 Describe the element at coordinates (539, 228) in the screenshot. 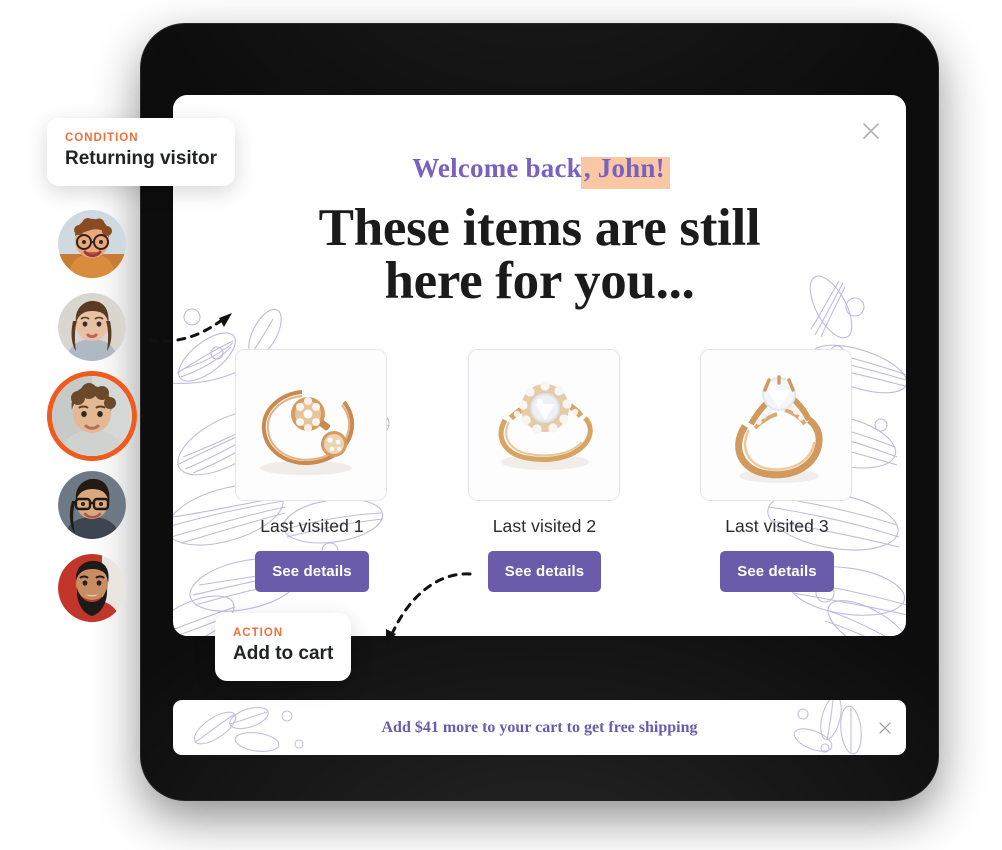

I see `headline-line-1: These items are still` at that location.